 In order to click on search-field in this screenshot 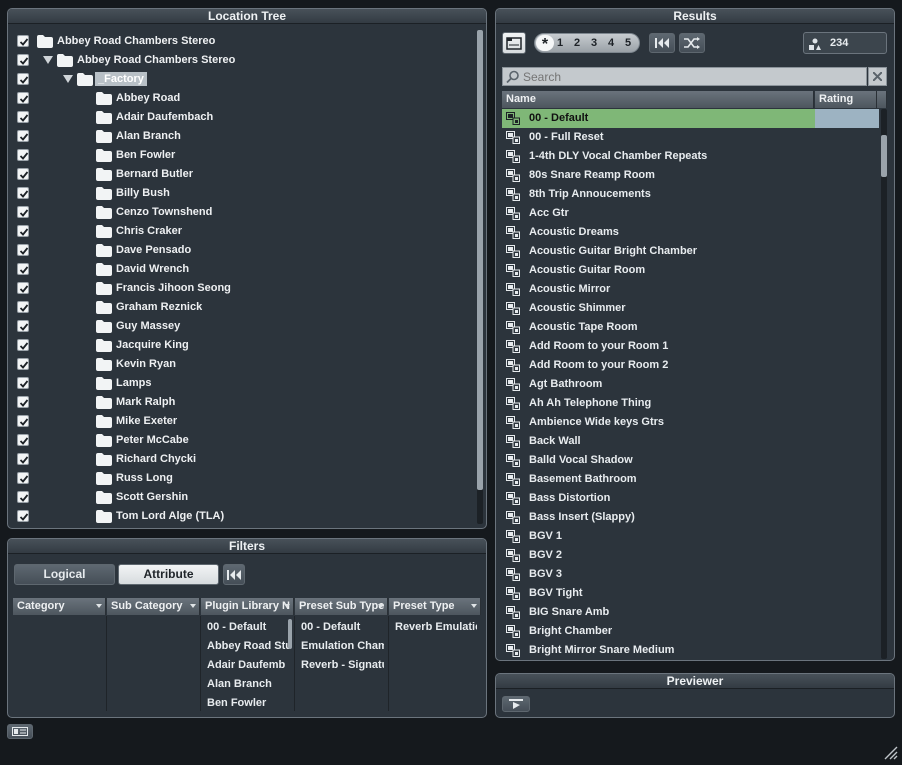, I will do `click(684, 76)`.